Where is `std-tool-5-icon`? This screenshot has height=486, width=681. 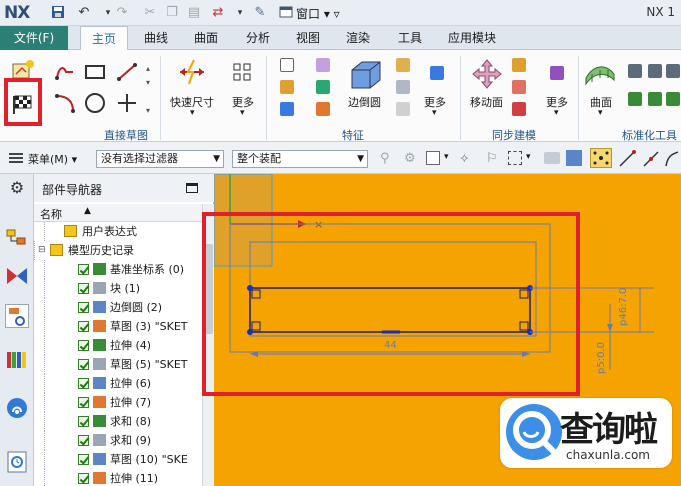 std-tool-5-icon is located at coordinates (655, 99).